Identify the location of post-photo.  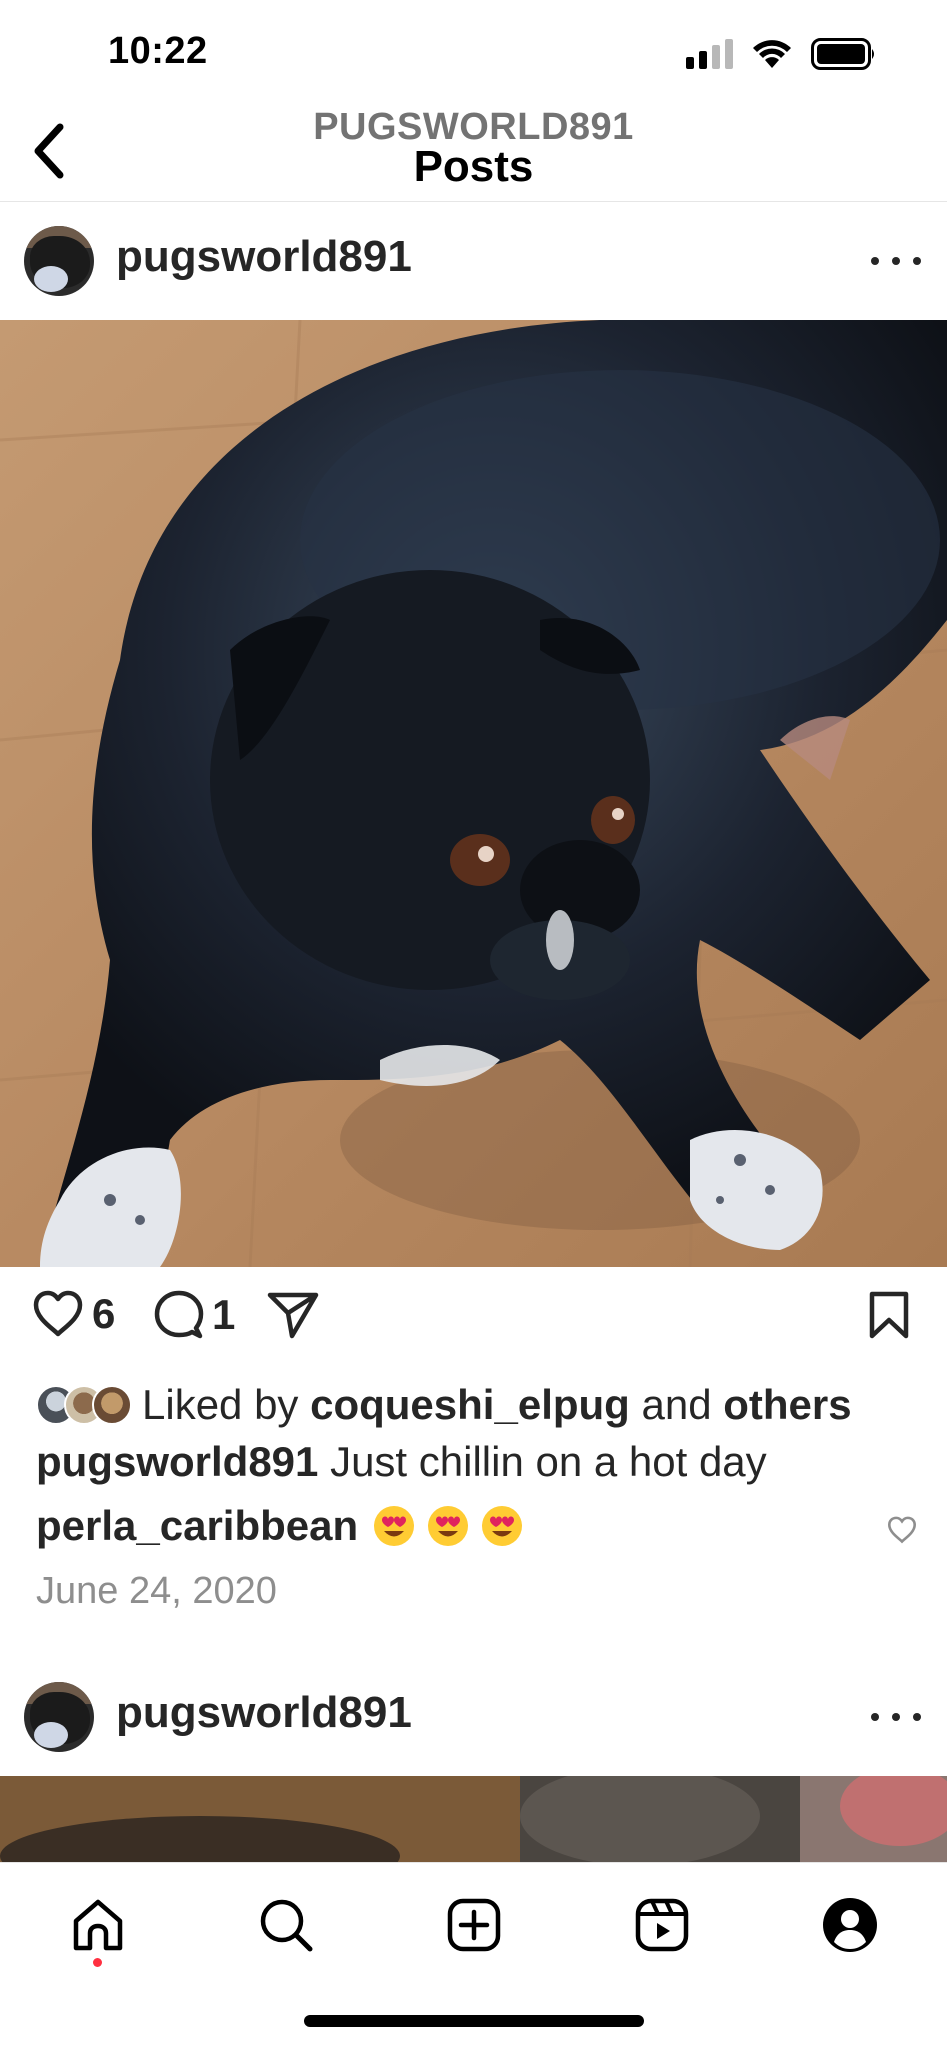
(473, 1821).